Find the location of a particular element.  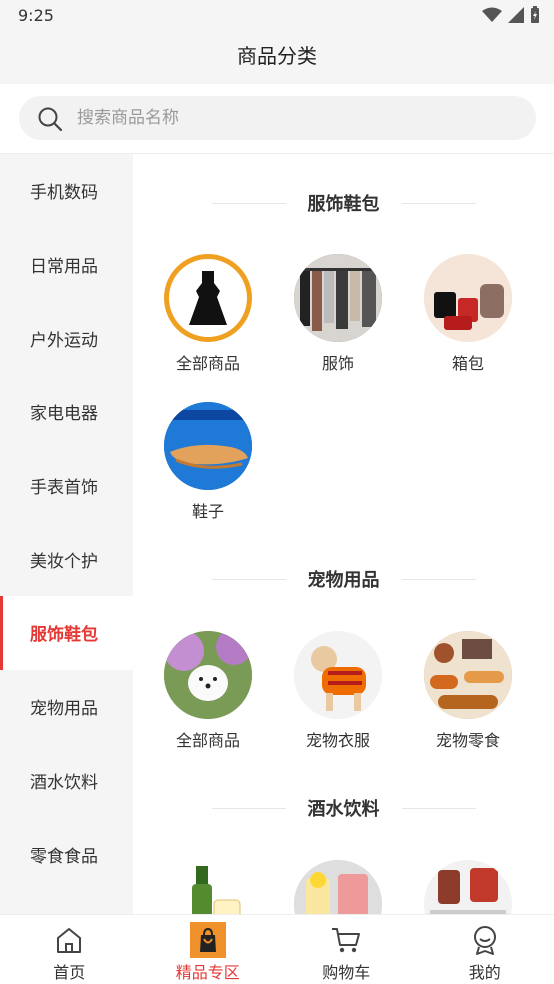

sidebar-item-phones: 手机数码 is located at coordinates (66, 191).